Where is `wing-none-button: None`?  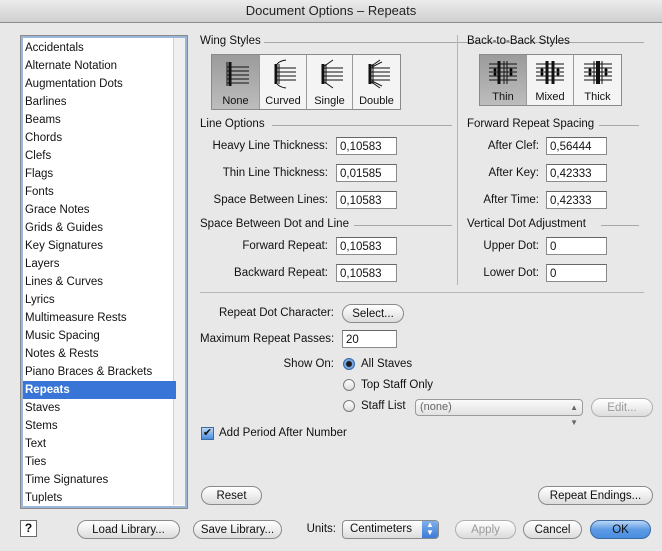 wing-none-button: None is located at coordinates (236, 82).